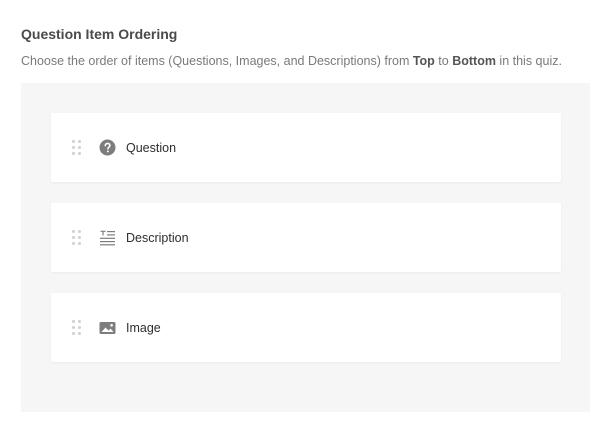 This screenshot has height=429, width=610. Describe the element at coordinates (157, 237) in the screenshot. I see `item-label: Description` at that location.